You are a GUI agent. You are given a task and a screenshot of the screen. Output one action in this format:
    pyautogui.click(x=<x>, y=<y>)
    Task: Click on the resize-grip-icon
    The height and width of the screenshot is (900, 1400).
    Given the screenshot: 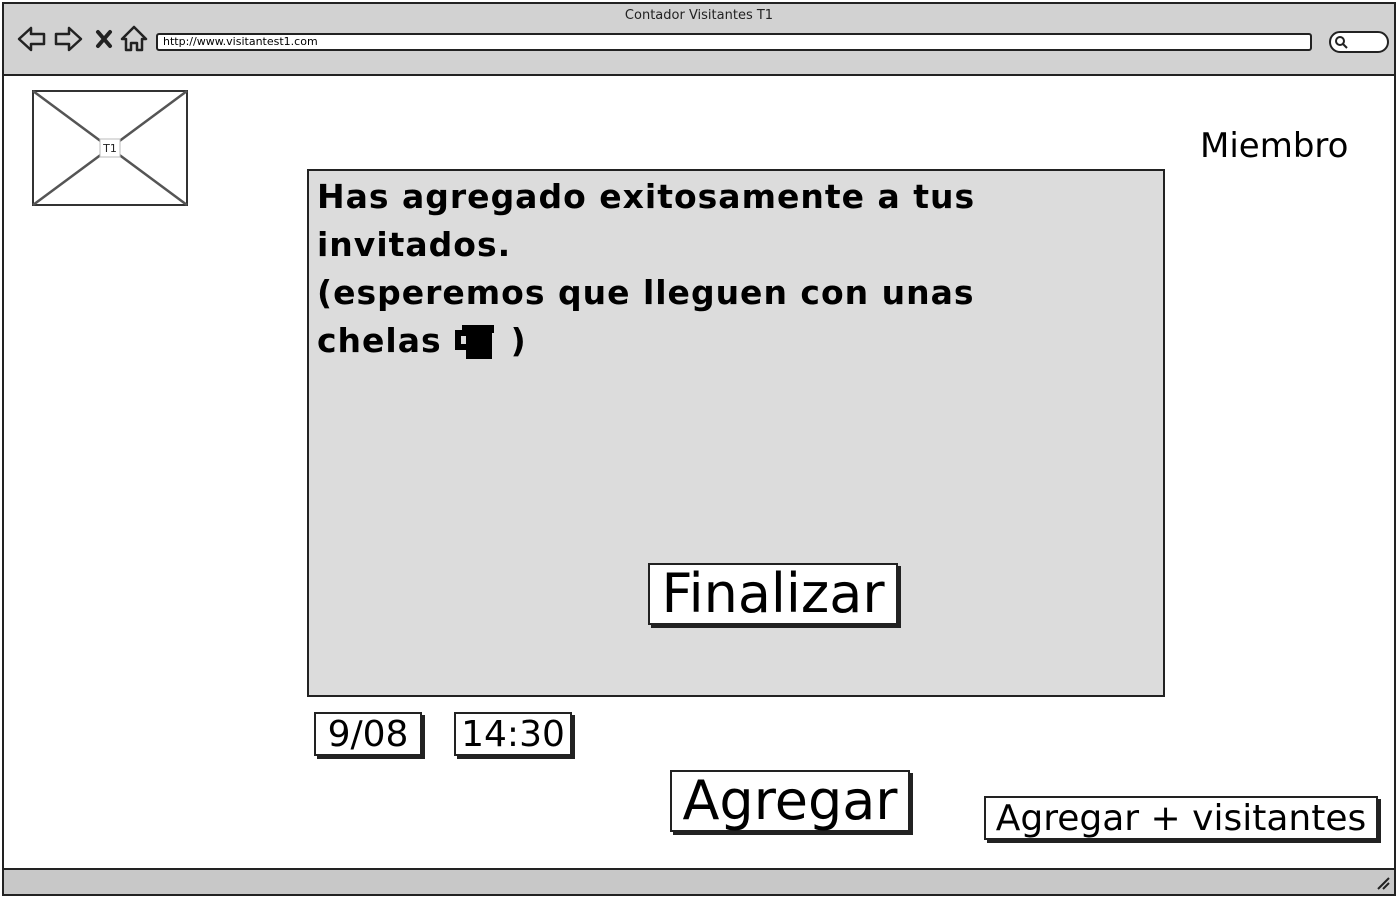 What is the action you would take?
    pyautogui.click(x=1382, y=882)
    